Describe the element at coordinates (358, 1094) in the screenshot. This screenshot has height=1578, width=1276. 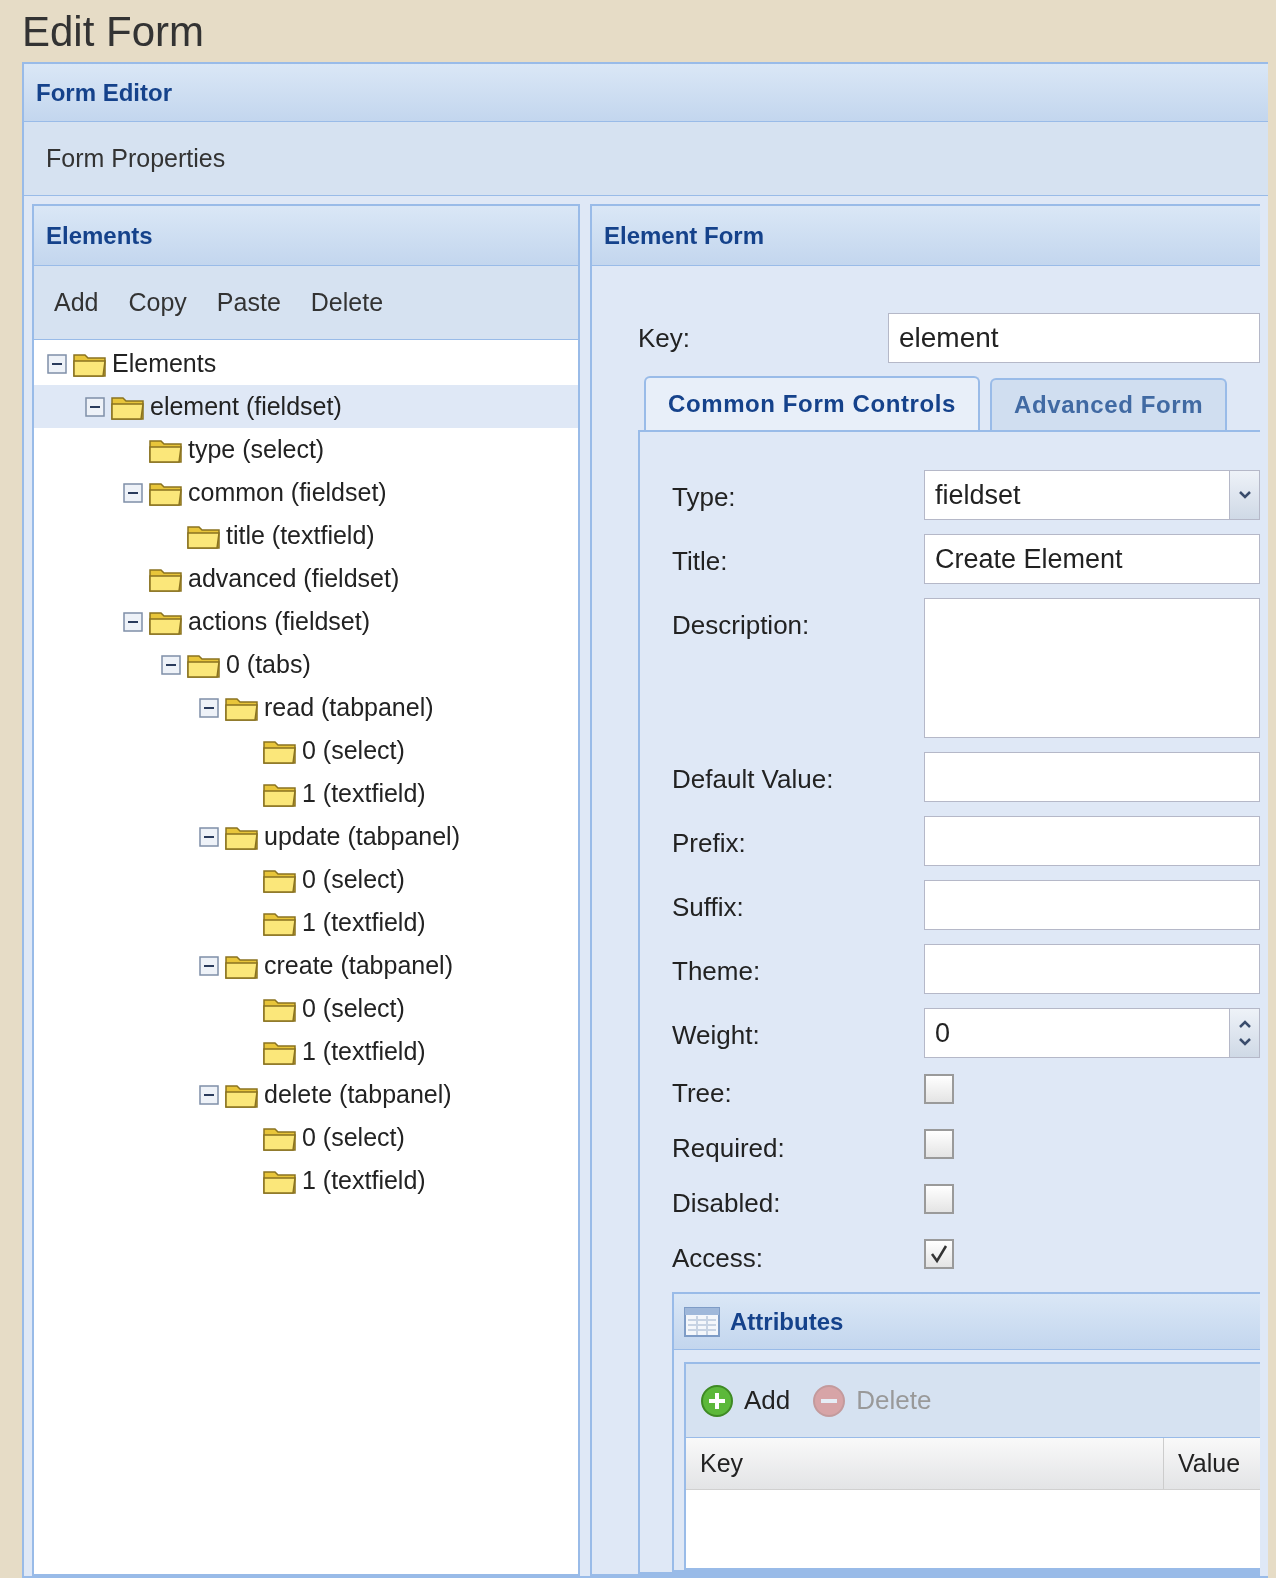
I see `tree-label: delete (tabpanel)` at that location.